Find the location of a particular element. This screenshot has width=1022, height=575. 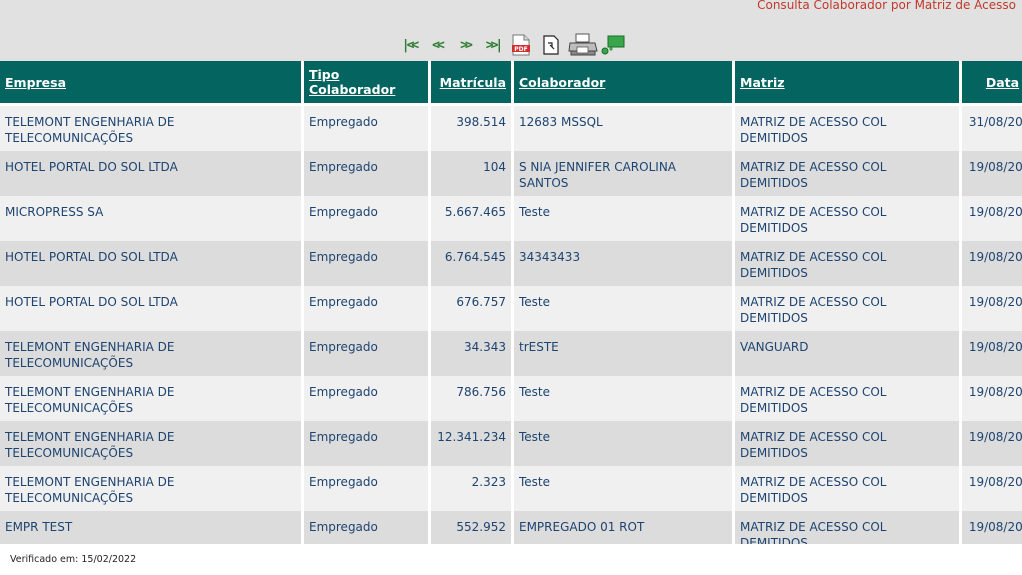

verification-footer: Verificado em: 15/02/2022 is located at coordinates (73, 559).